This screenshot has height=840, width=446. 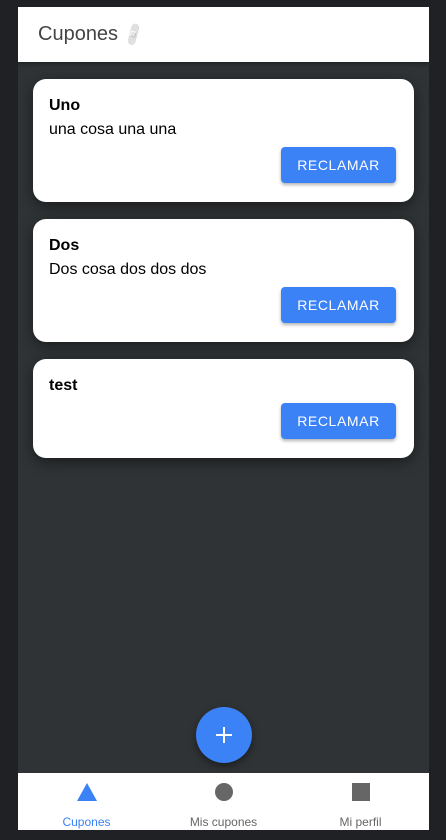 I want to click on nav-label: Mi perfil, so click(x=360, y=822).